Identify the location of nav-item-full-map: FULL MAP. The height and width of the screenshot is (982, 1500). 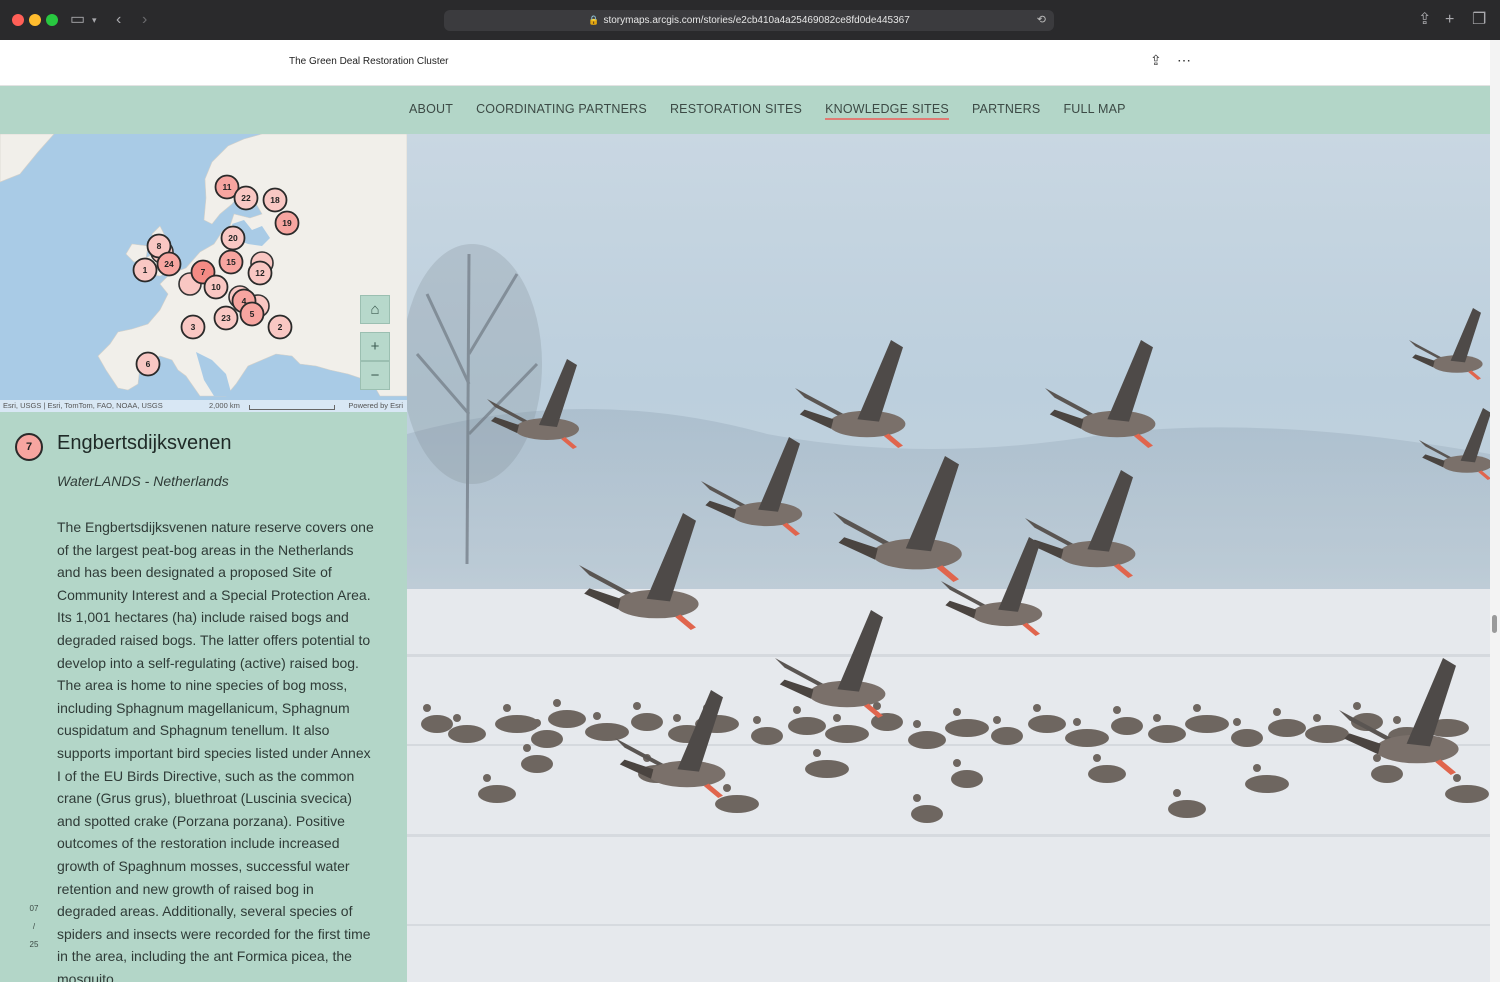
(1094, 111).